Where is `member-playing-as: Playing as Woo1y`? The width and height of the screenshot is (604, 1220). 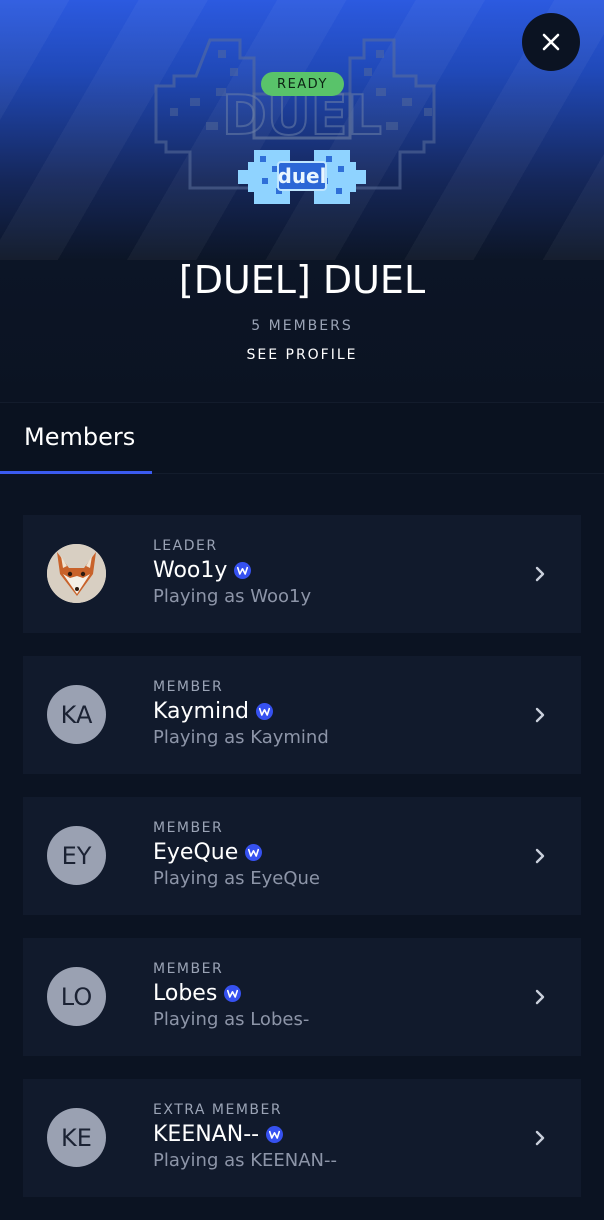 member-playing-as: Playing as Woo1y is located at coordinates (232, 596).